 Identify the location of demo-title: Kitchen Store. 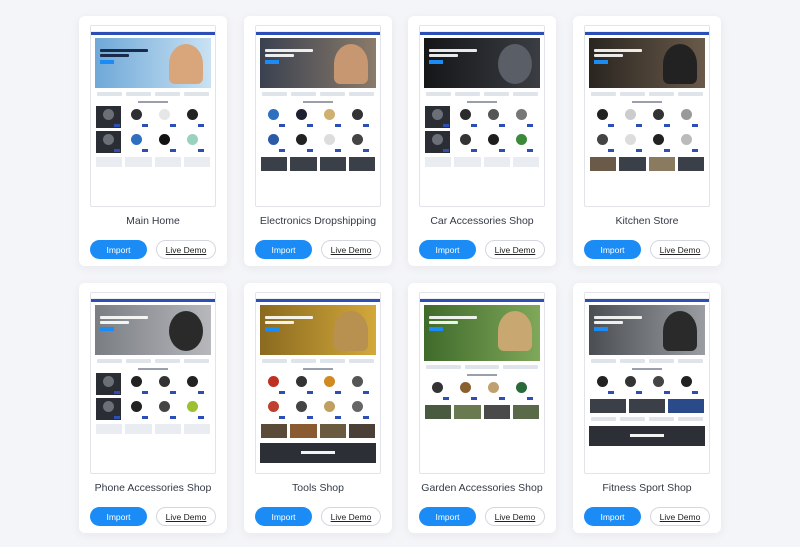
(647, 221).